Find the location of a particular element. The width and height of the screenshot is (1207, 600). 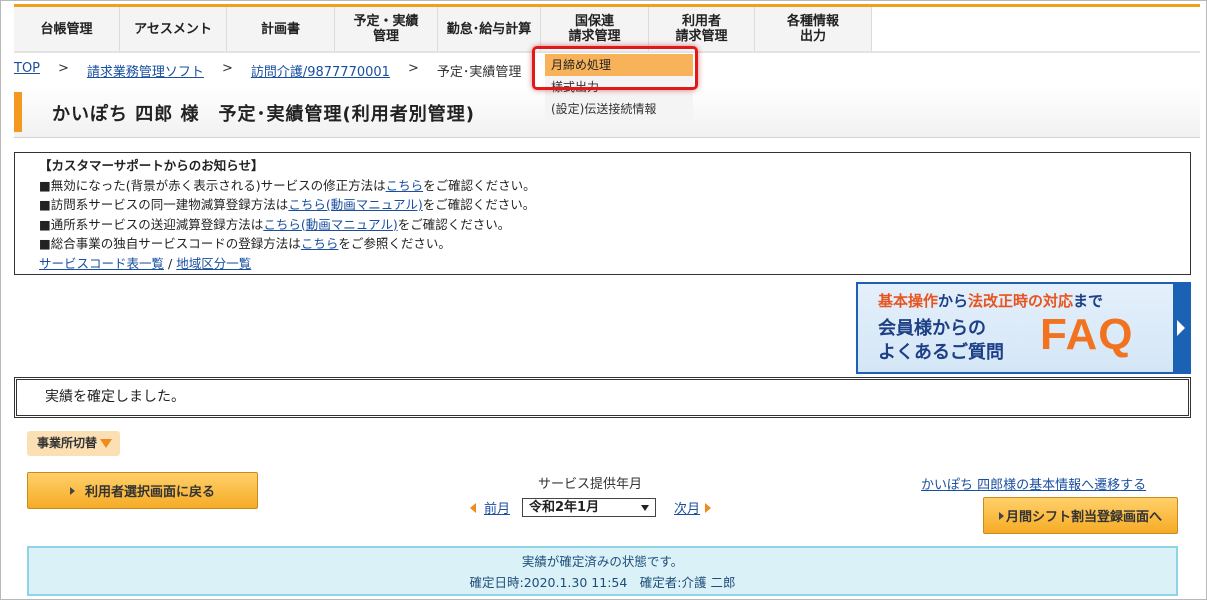

chevron-right-icon is located at coordinates (1181, 328).